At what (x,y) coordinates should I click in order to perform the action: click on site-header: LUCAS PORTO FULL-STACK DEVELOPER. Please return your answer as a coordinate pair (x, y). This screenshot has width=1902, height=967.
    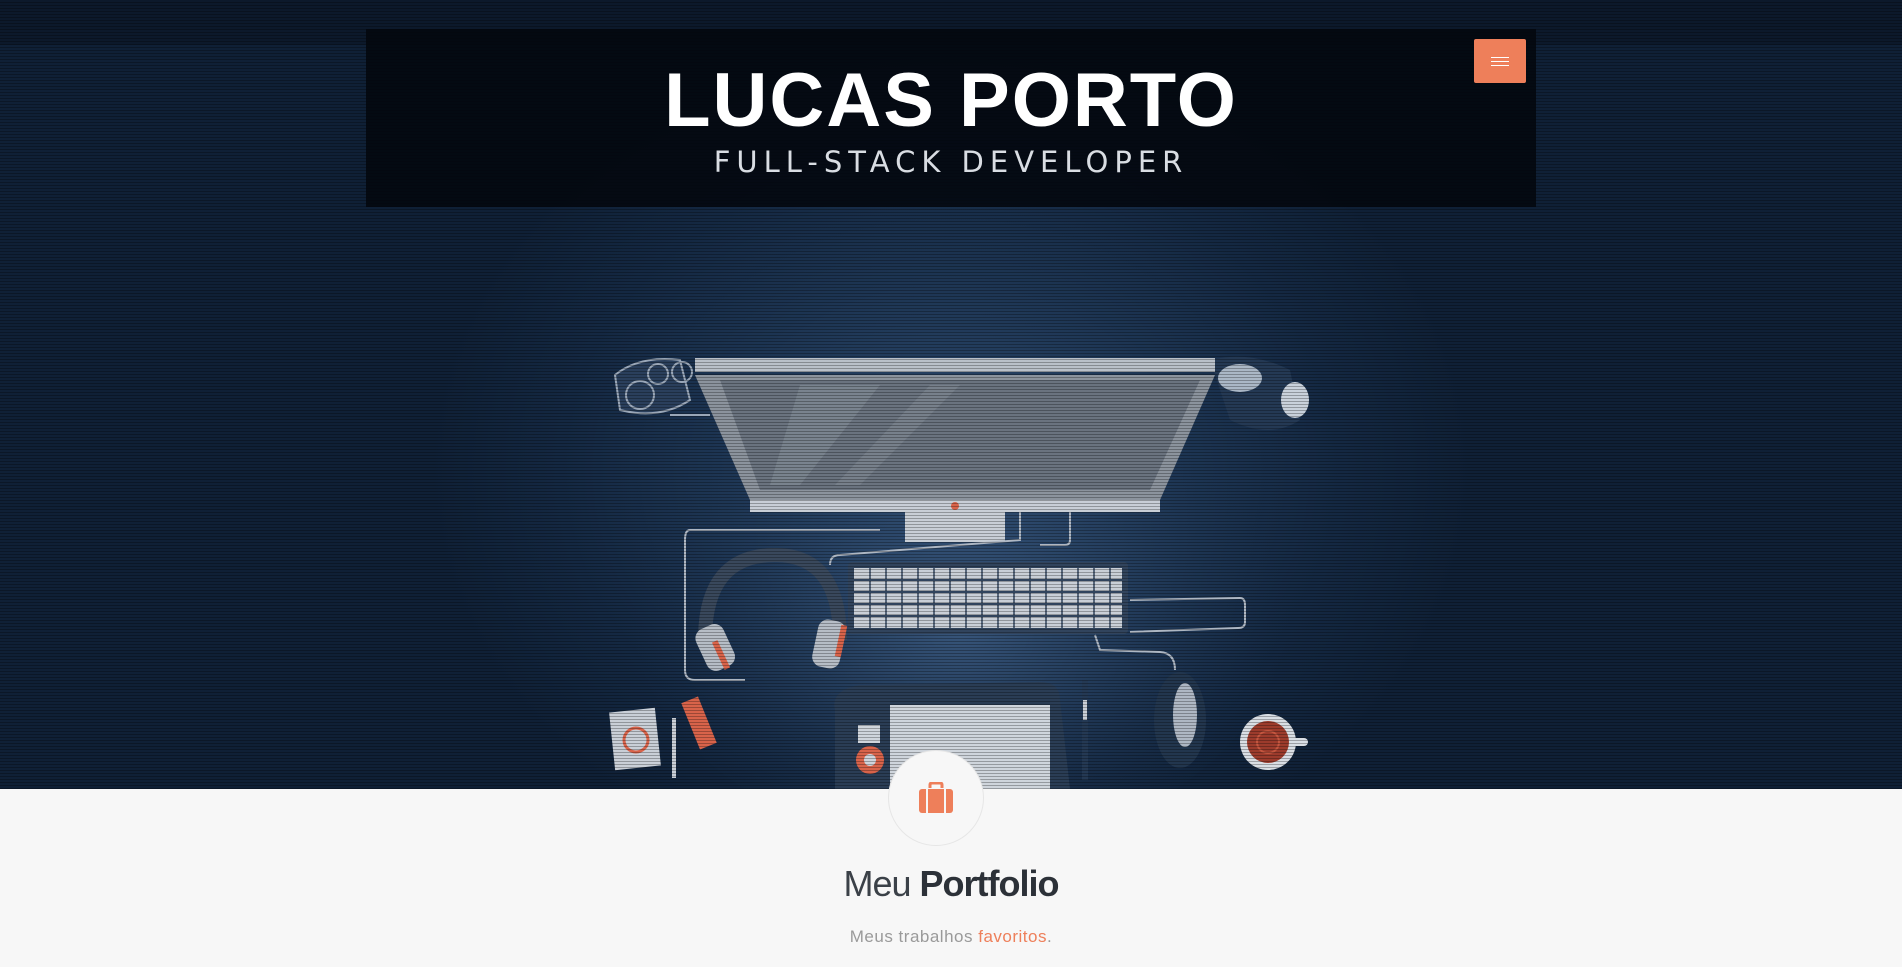
    Looking at the image, I should click on (951, 118).